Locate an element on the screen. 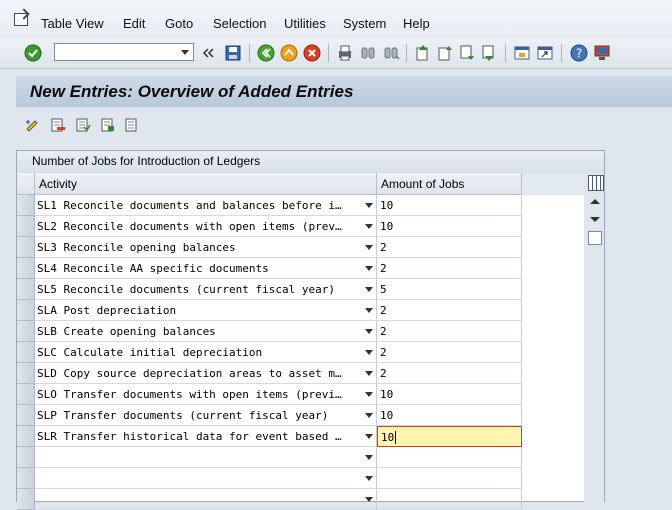 This screenshot has height=510, width=672. activity-cell: SLB Create opening balances is located at coordinates (206, 331).